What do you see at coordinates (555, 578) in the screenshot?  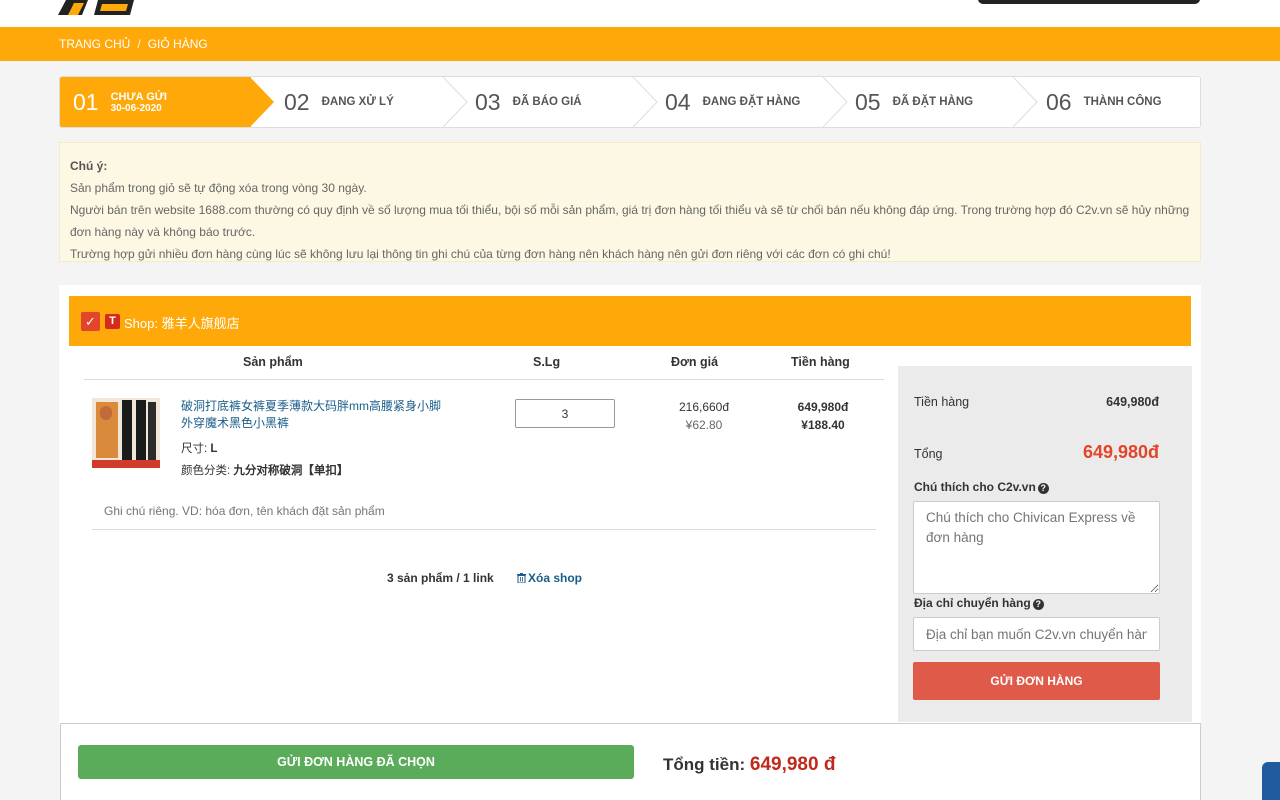 I see `delete-shop-label: Xóa shop` at bounding box center [555, 578].